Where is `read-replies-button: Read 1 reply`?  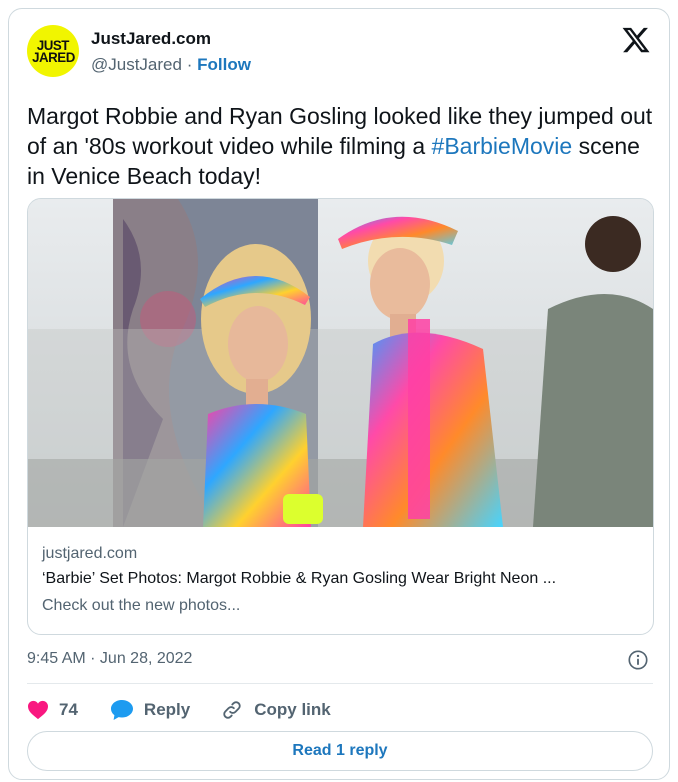 read-replies-button: Read 1 reply is located at coordinates (340, 751).